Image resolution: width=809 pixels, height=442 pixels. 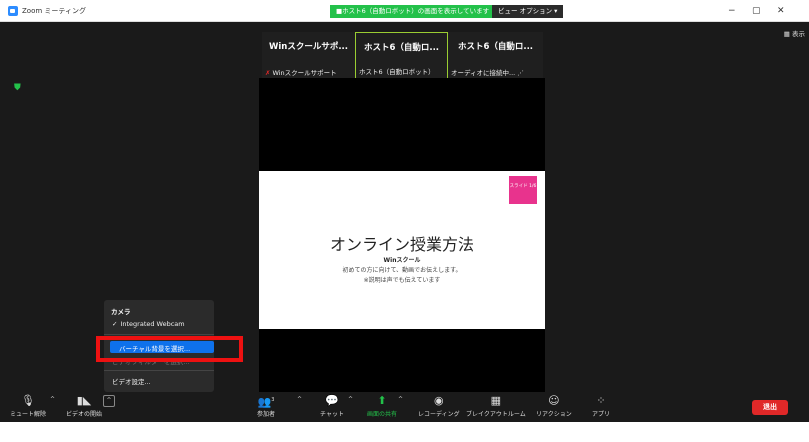 I want to click on highlight-annotation, so click(x=169, y=349).